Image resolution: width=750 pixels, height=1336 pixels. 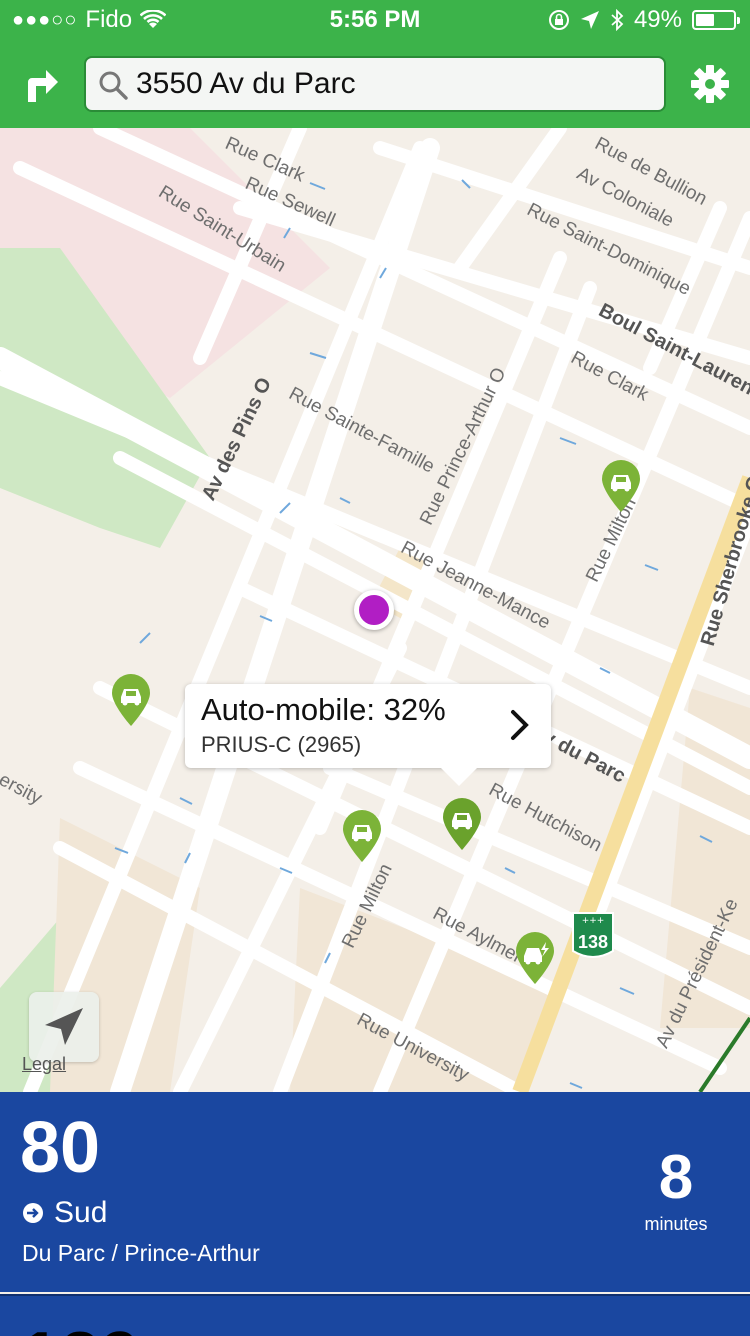 What do you see at coordinates (593, 942) in the screenshot?
I see `route-shield-number: 138` at bounding box center [593, 942].